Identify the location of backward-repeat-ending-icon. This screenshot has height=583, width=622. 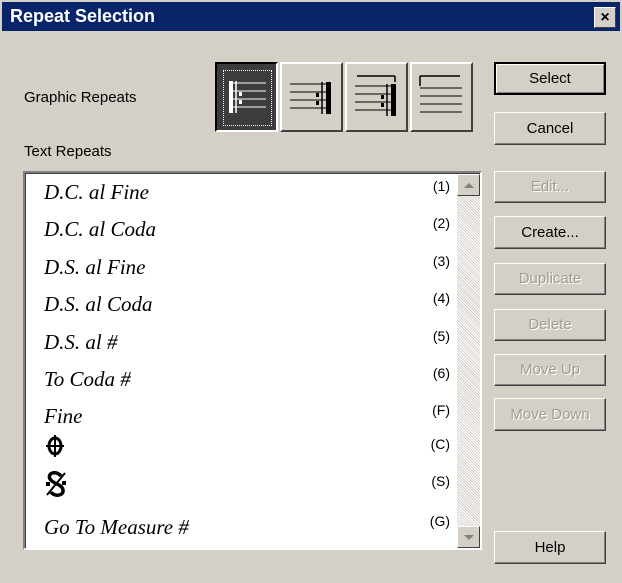
(375, 95).